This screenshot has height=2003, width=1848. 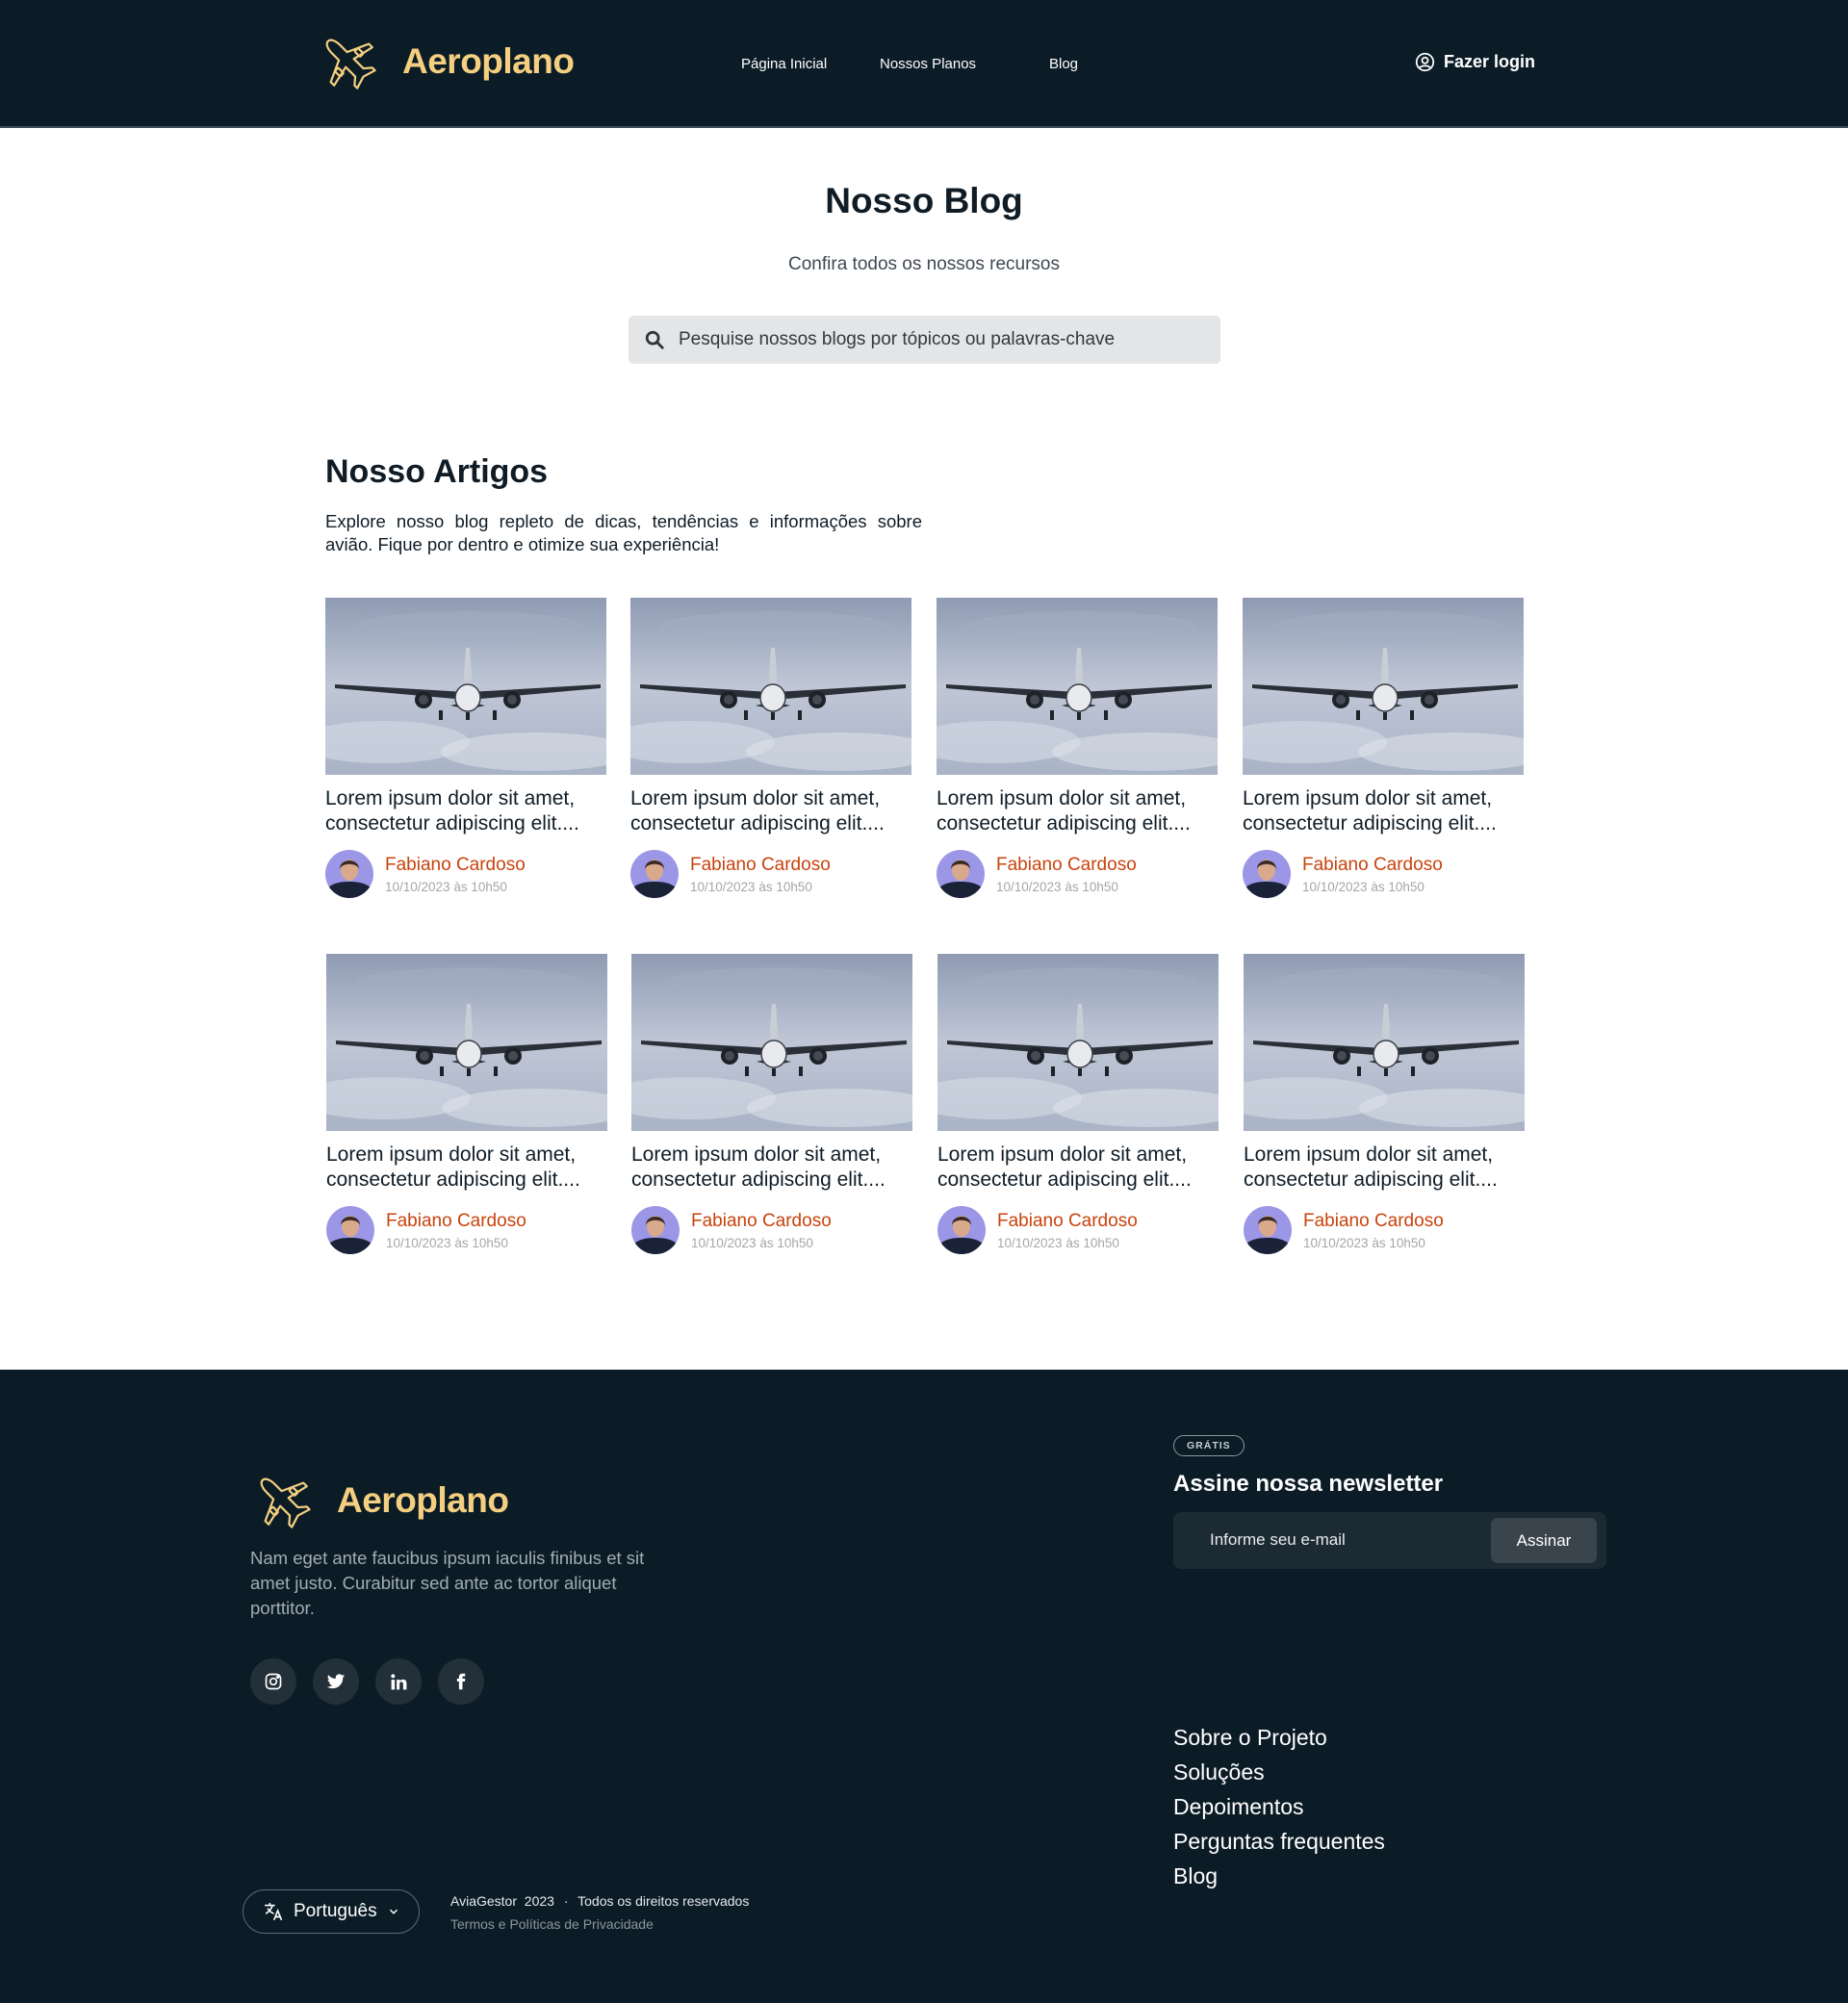 I want to click on footer-link-testimonials: Depoimentos, so click(x=1279, y=1806).